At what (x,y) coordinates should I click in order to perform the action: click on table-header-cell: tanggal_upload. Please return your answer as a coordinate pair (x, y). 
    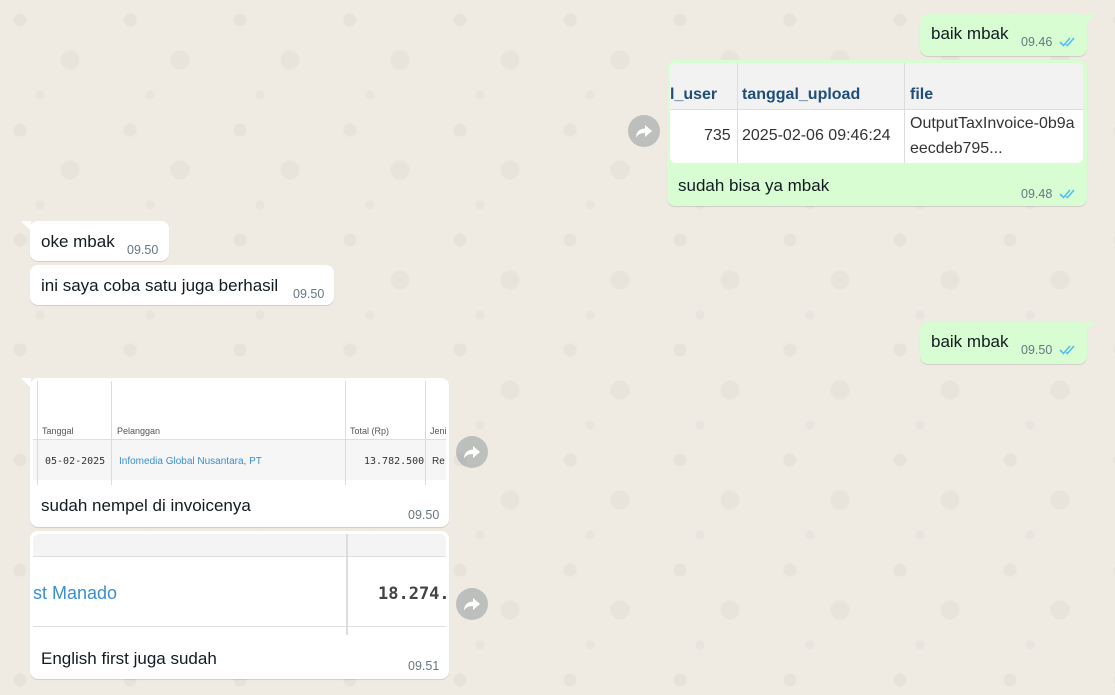
    Looking at the image, I should click on (801, 94).